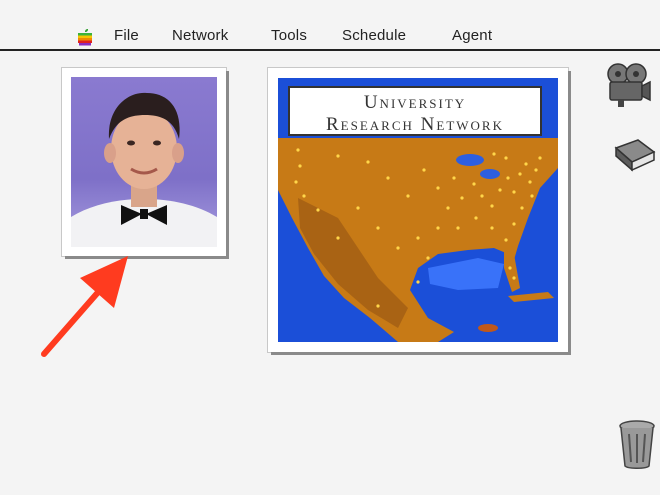 The height and width of the screenshot is (495, 660). What do you see at coordinates (144, 169) in the screenshot?
I see `portrait-illustration` at bounding box center [144, 169].